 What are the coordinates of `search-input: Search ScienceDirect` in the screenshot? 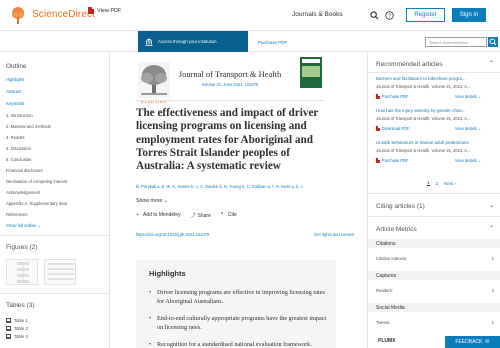 It's located at (456, 42).